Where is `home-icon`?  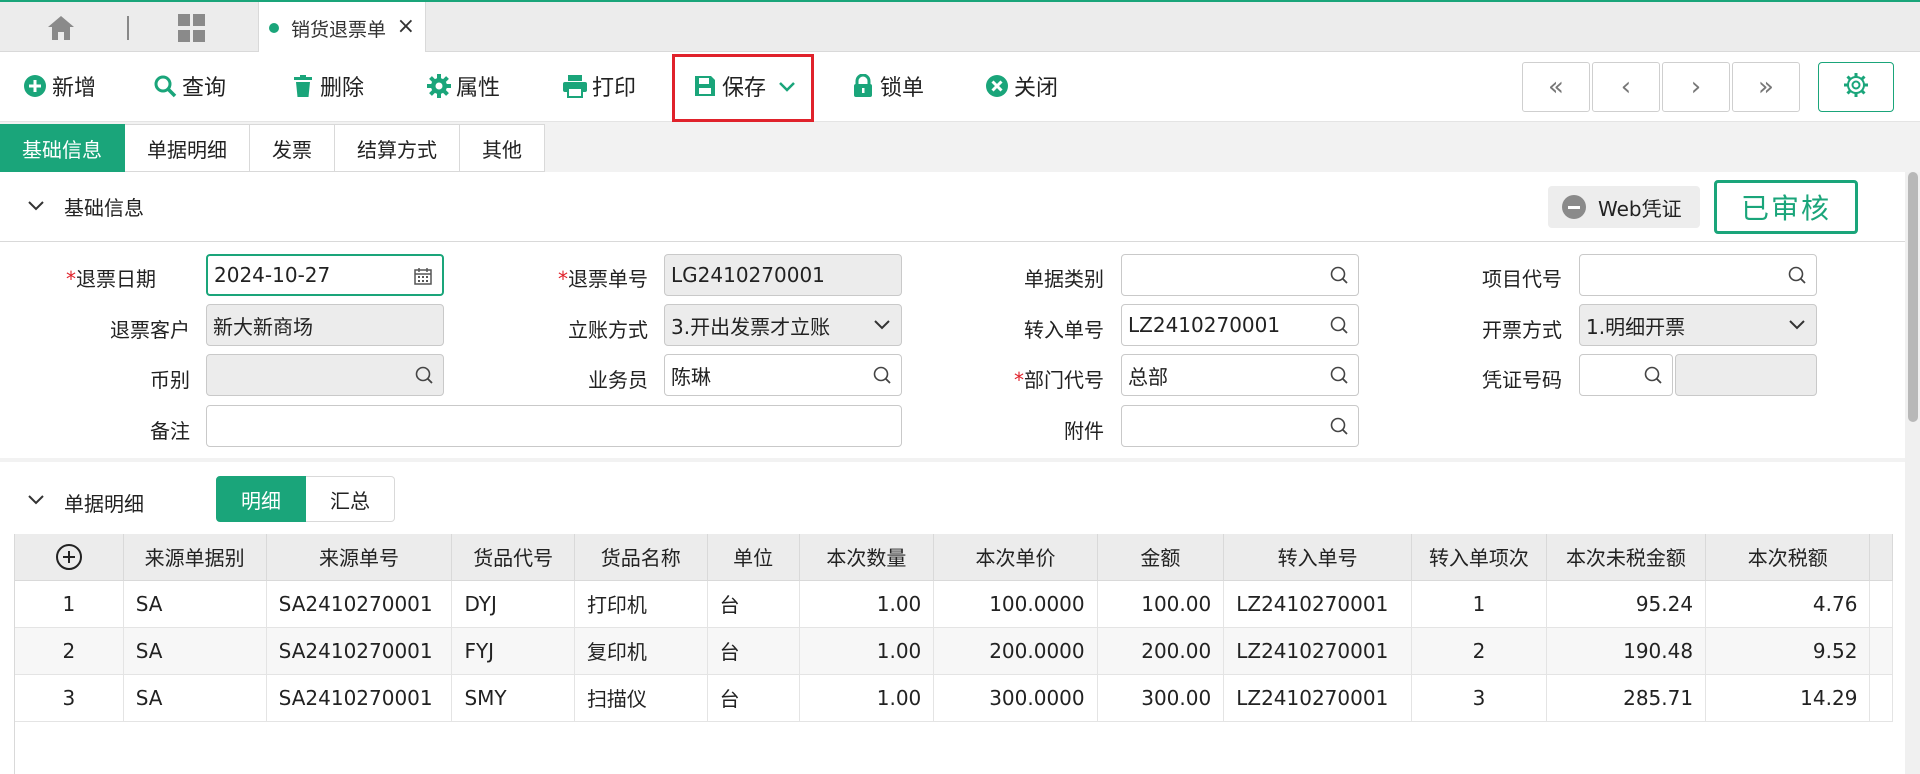
home-icon is located at coordinates (61, 28).